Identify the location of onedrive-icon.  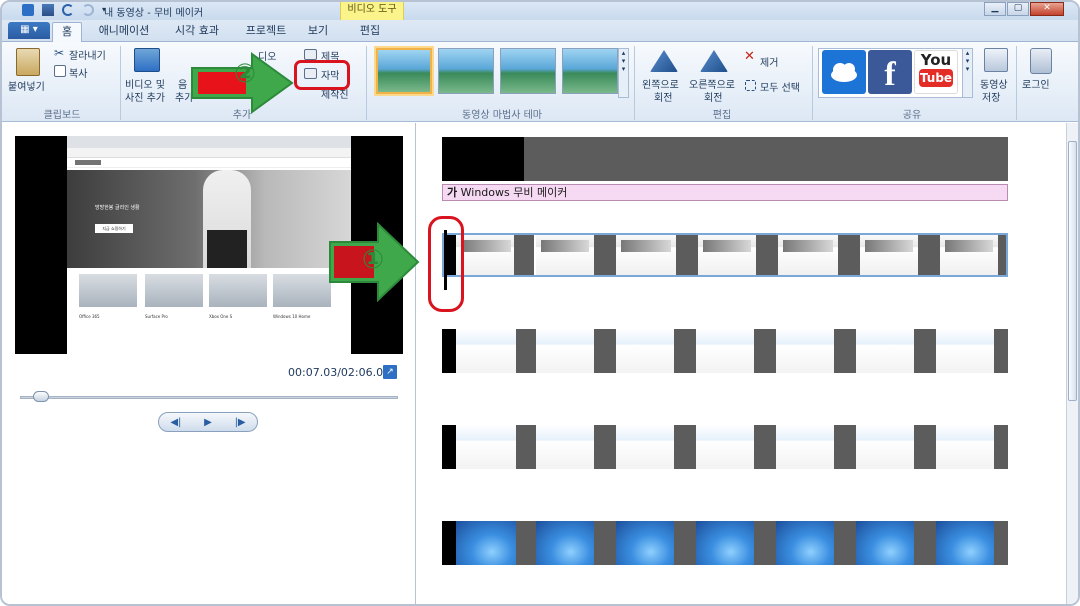
(844, 72).